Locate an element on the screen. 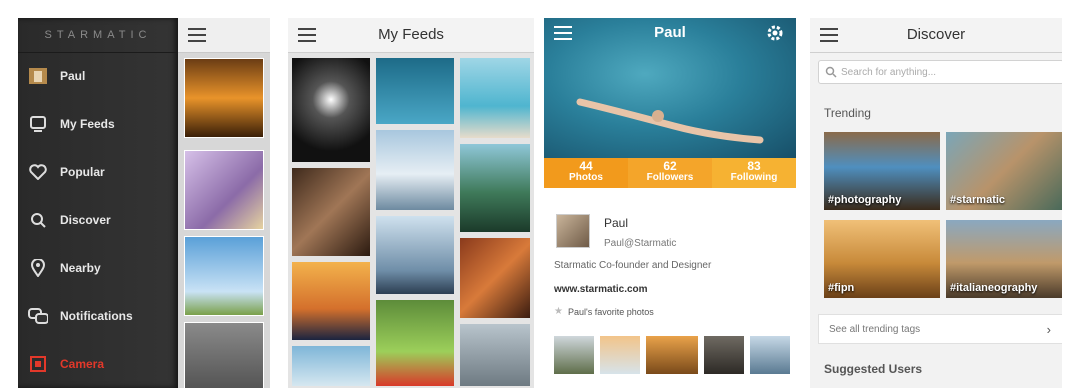  profile-website-link: www.starmatic.com is located at coordinates (601, 289).